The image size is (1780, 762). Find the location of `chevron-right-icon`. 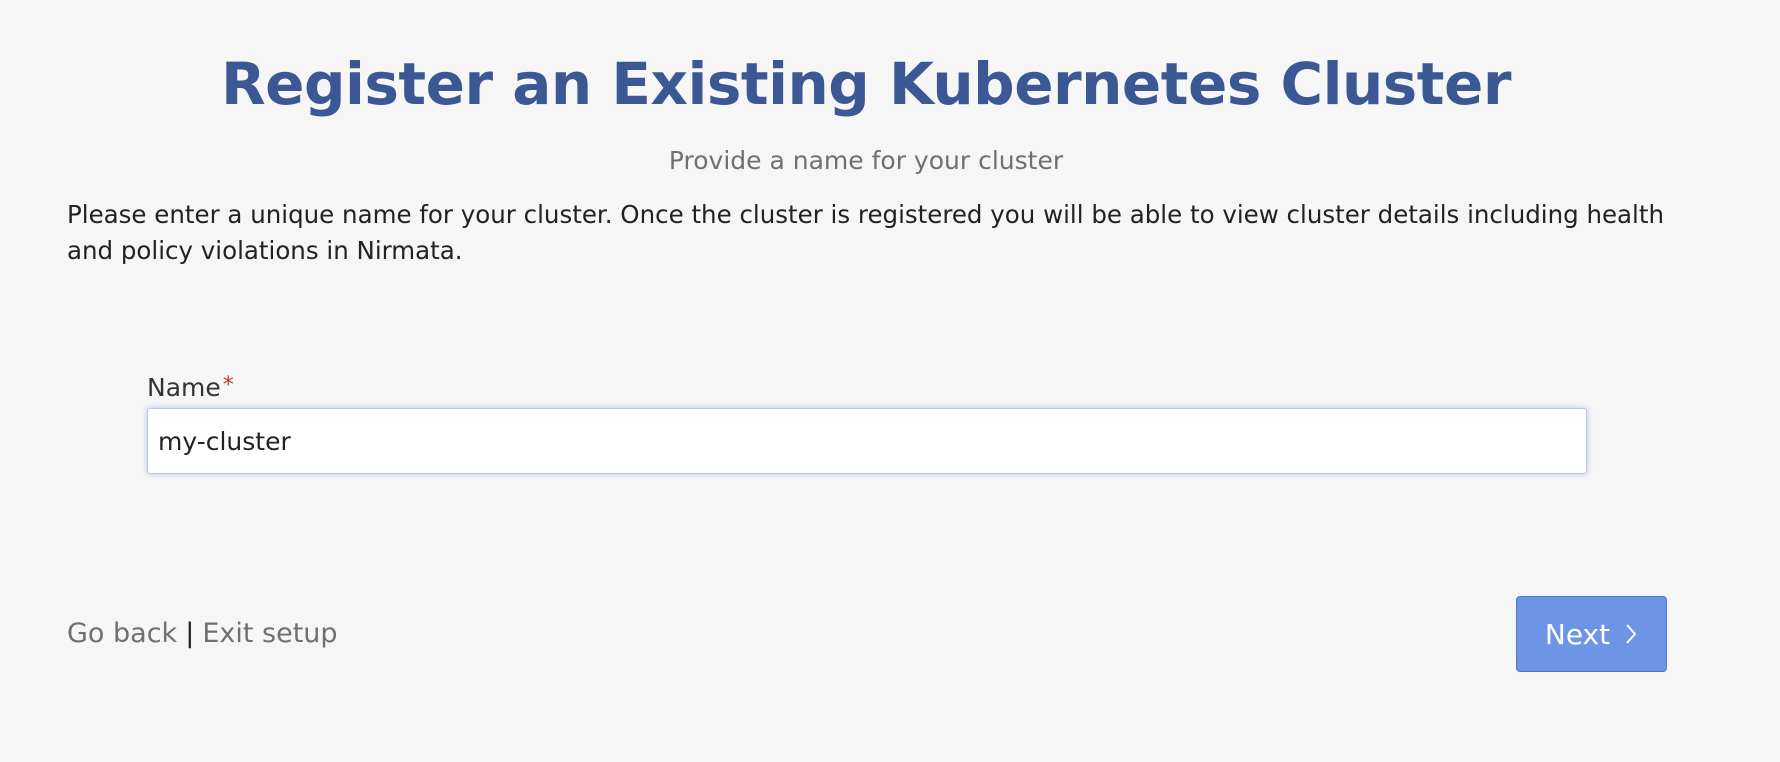

chevron-right-icon is located at coordinates (1631, 634).